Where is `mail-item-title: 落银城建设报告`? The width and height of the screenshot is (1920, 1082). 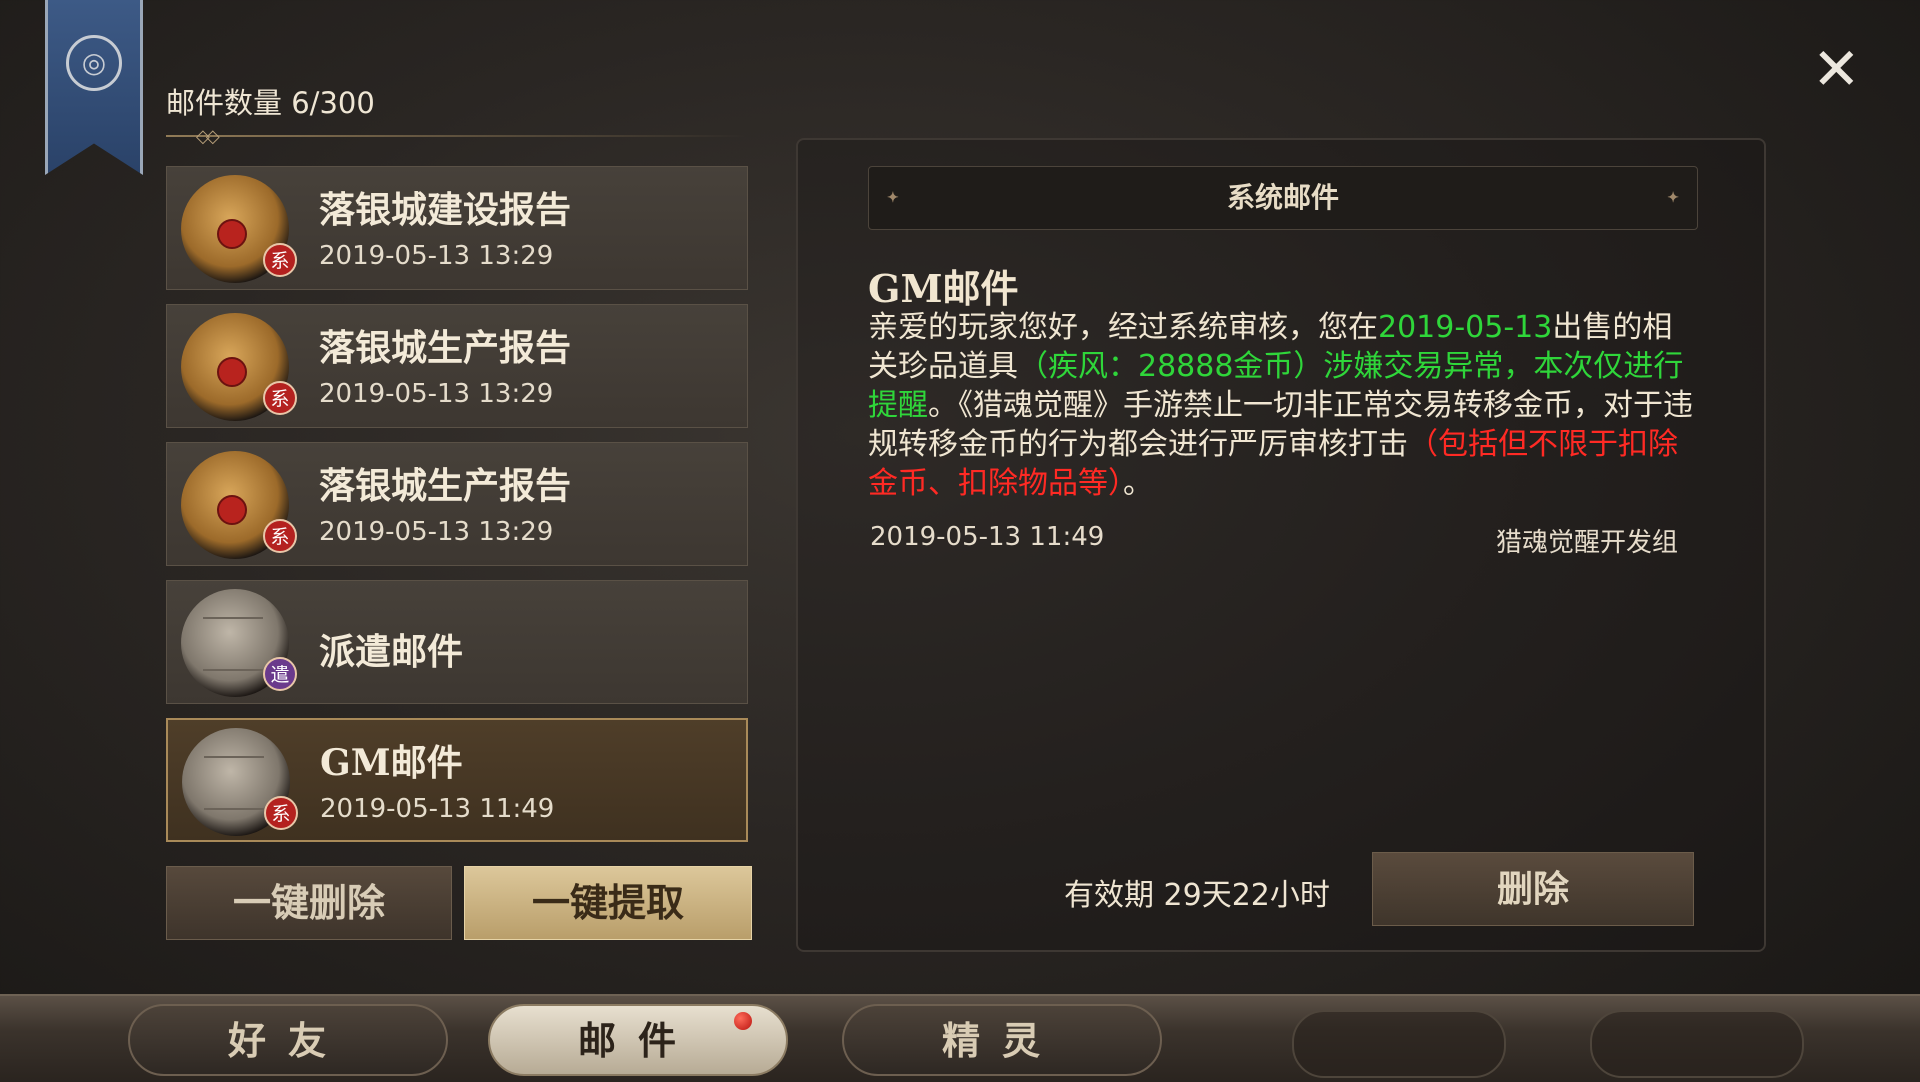 mail-item-title: 落银城建设报告 is located at coordinates (445, 210).